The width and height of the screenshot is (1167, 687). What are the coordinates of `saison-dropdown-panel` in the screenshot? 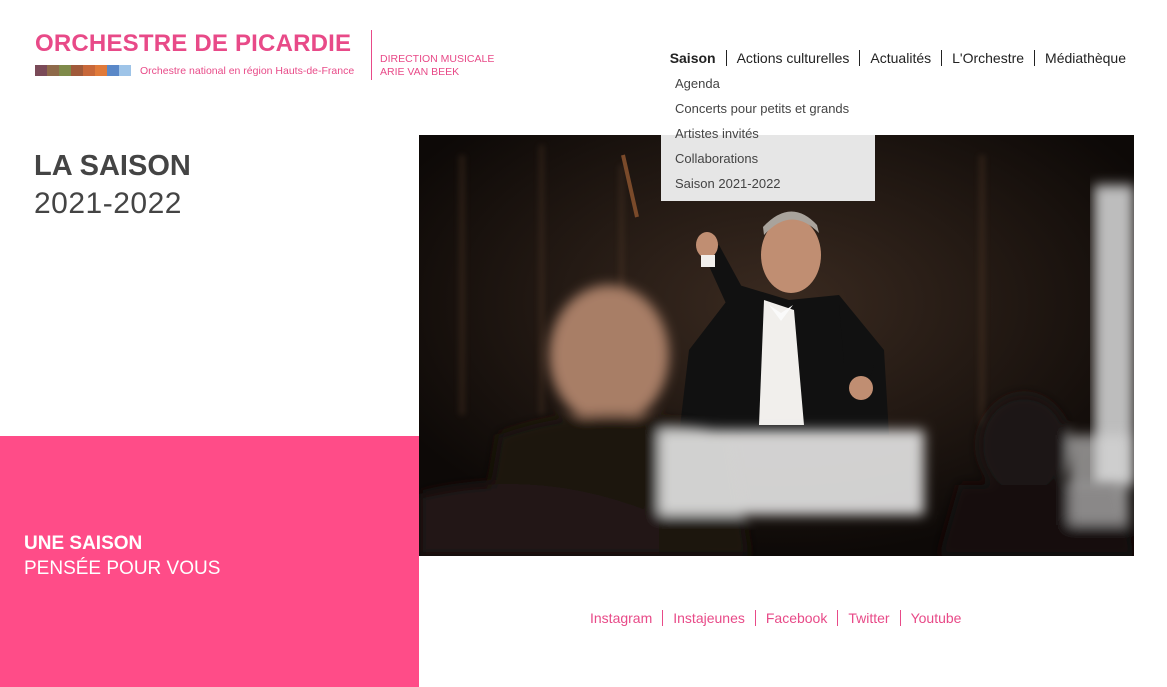 It's located at (768, 168).